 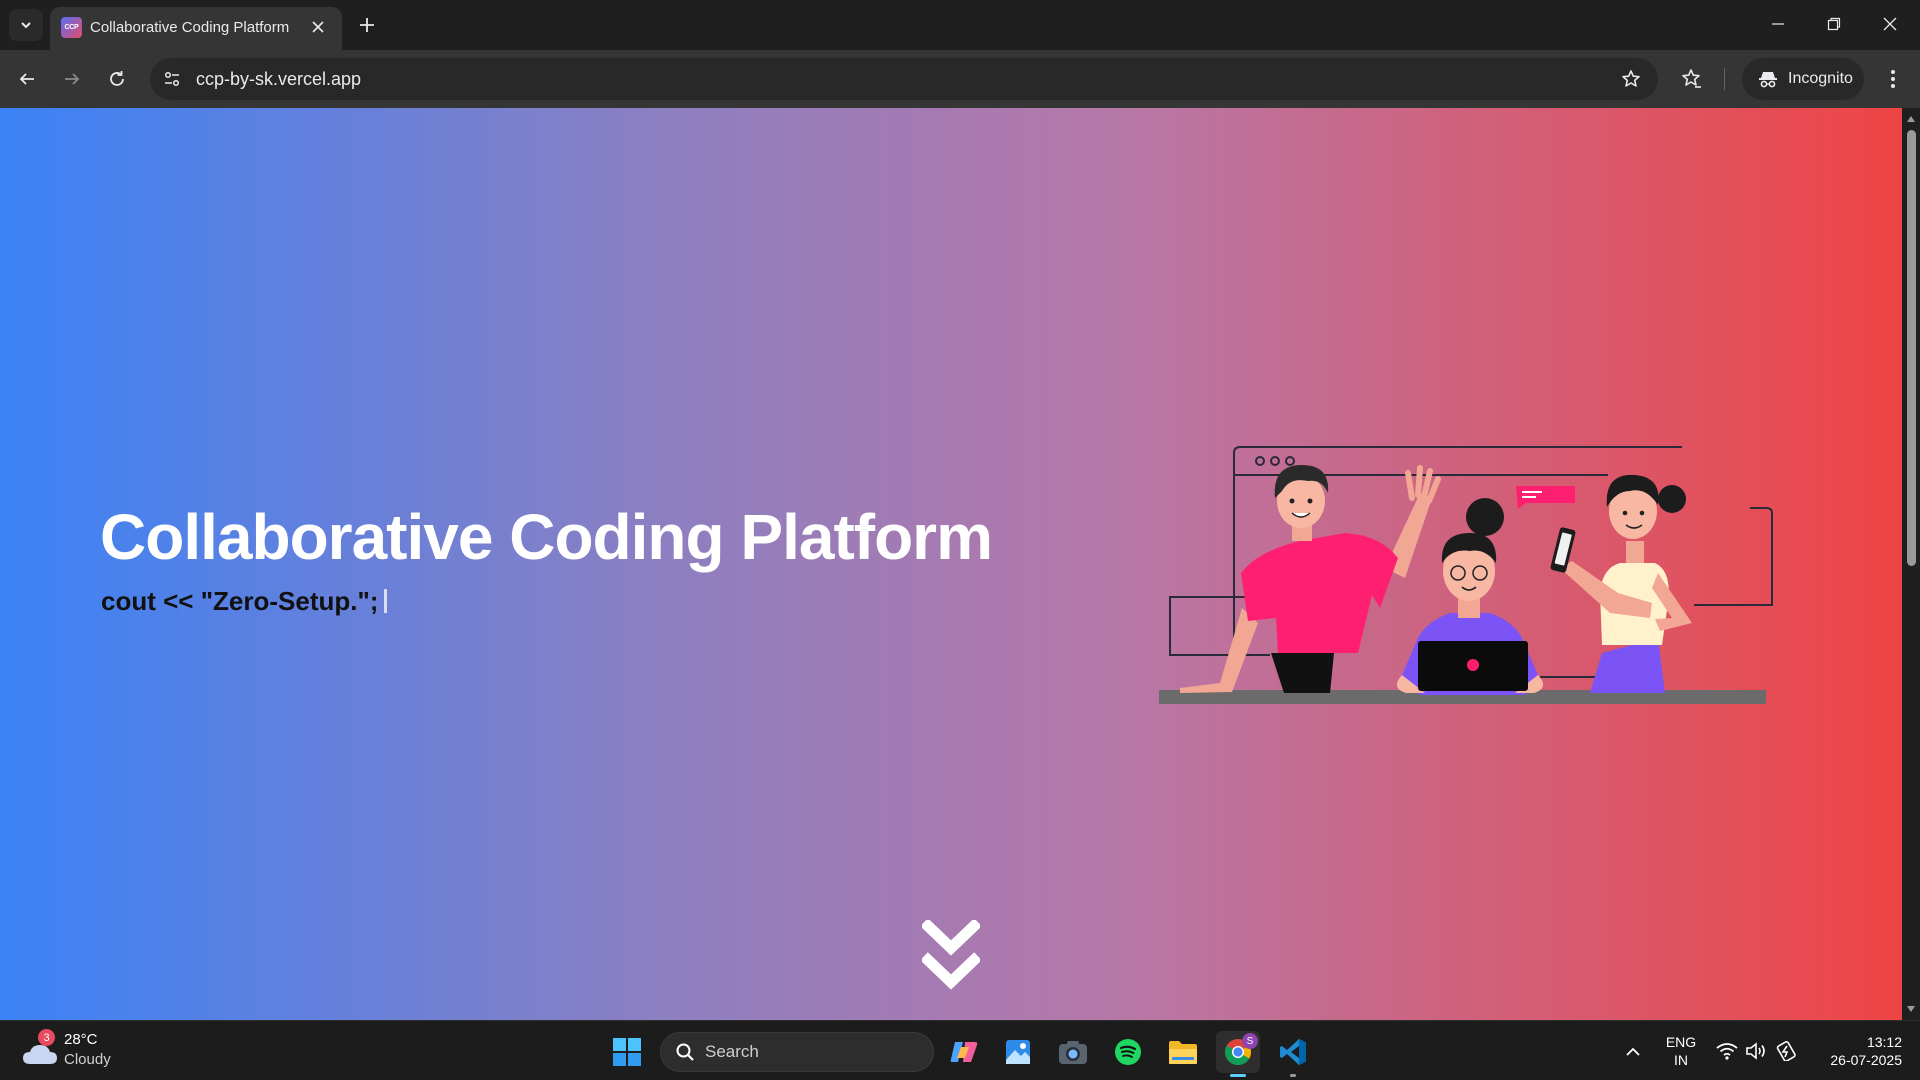 I want to click on wifi-status, so click(x=1727, y=1051).